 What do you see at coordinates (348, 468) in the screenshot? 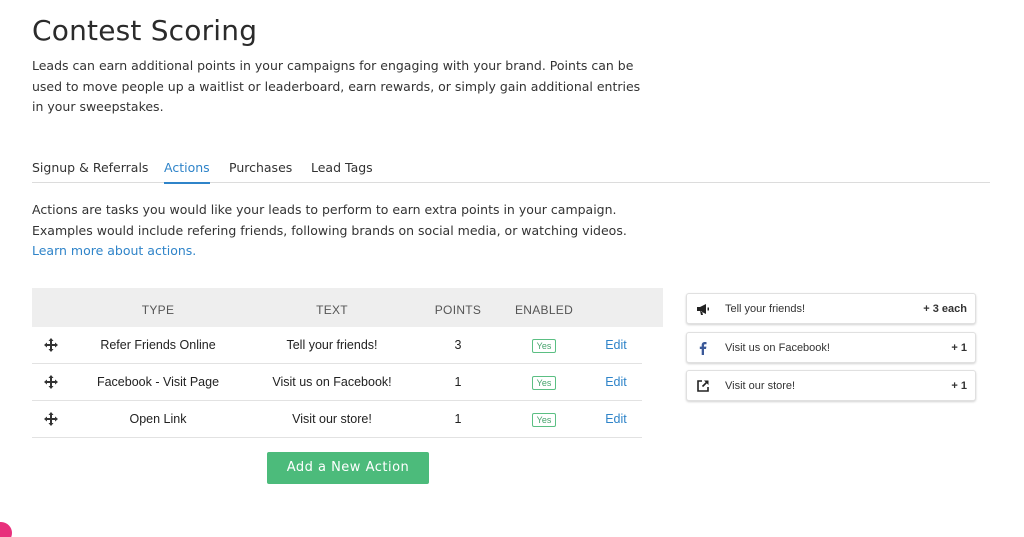
I see `add-new-action-button: Add a New Action` at bounding box center [348, 468].